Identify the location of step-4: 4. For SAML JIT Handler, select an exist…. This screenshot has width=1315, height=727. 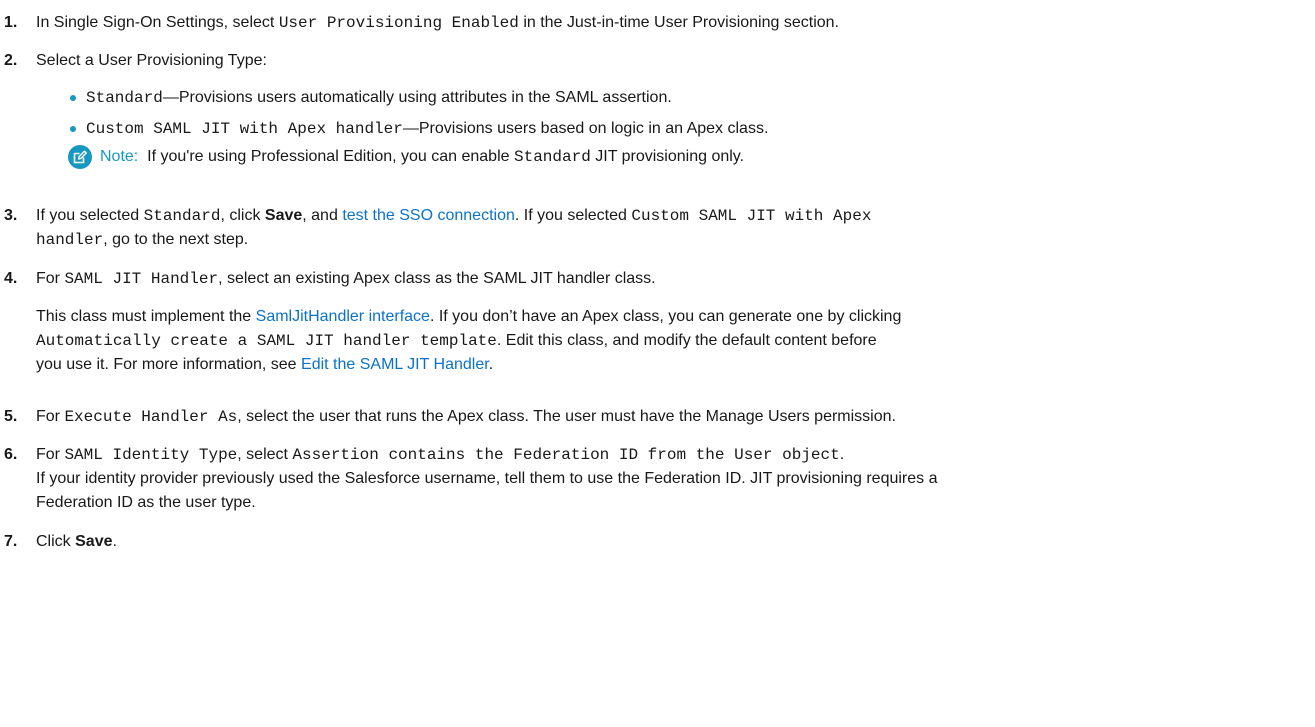
(652, 279).